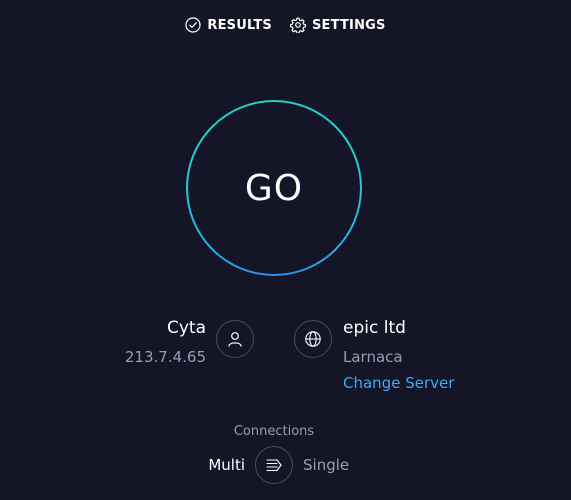 Image resolution: width=571 pixels, height=500 pixels. I want to click on results-label: RESULTS, so click(239, 25).